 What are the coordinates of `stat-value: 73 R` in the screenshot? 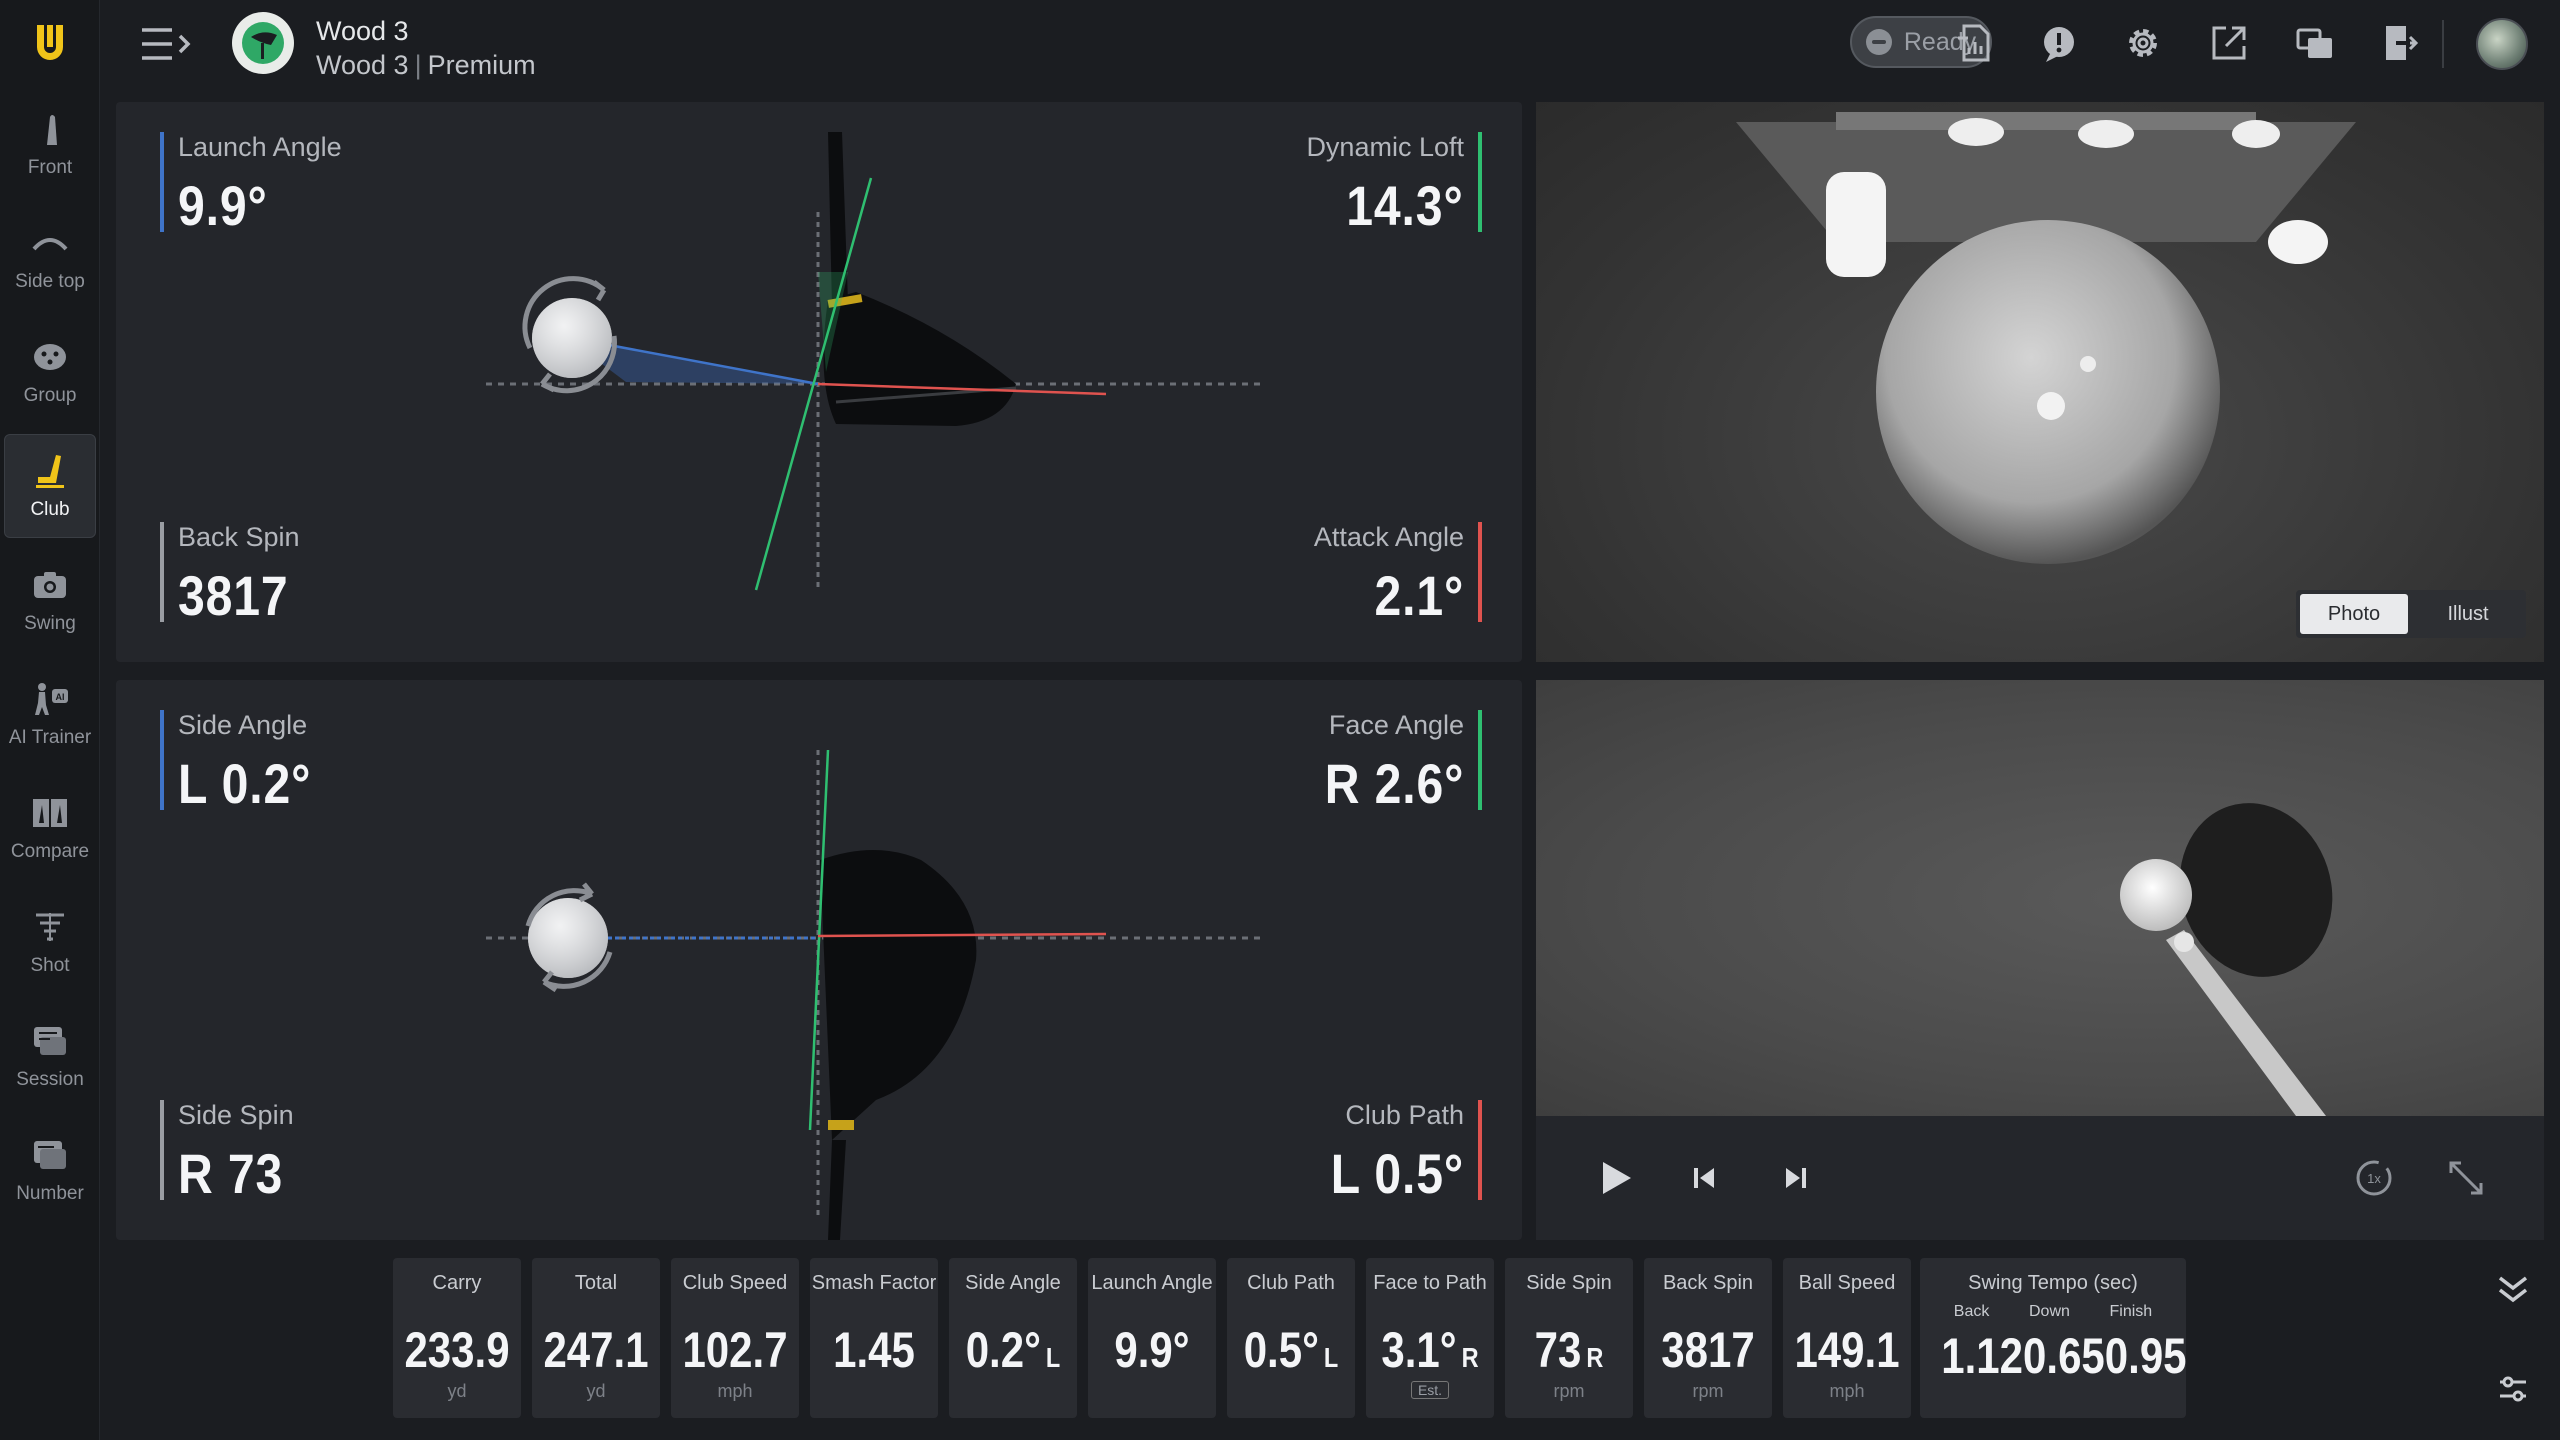 It's located at (1569, 1350).